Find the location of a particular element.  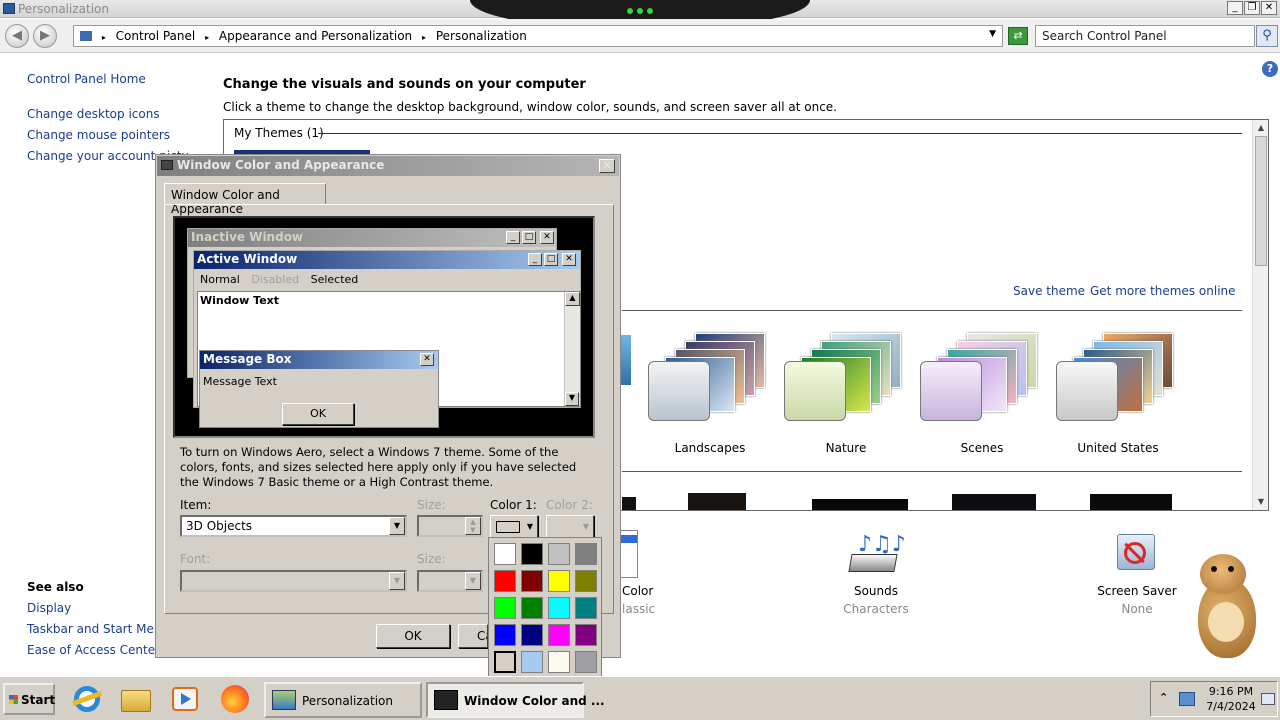

dialog-close-button: ✕ is located at coordinates (607, 166).